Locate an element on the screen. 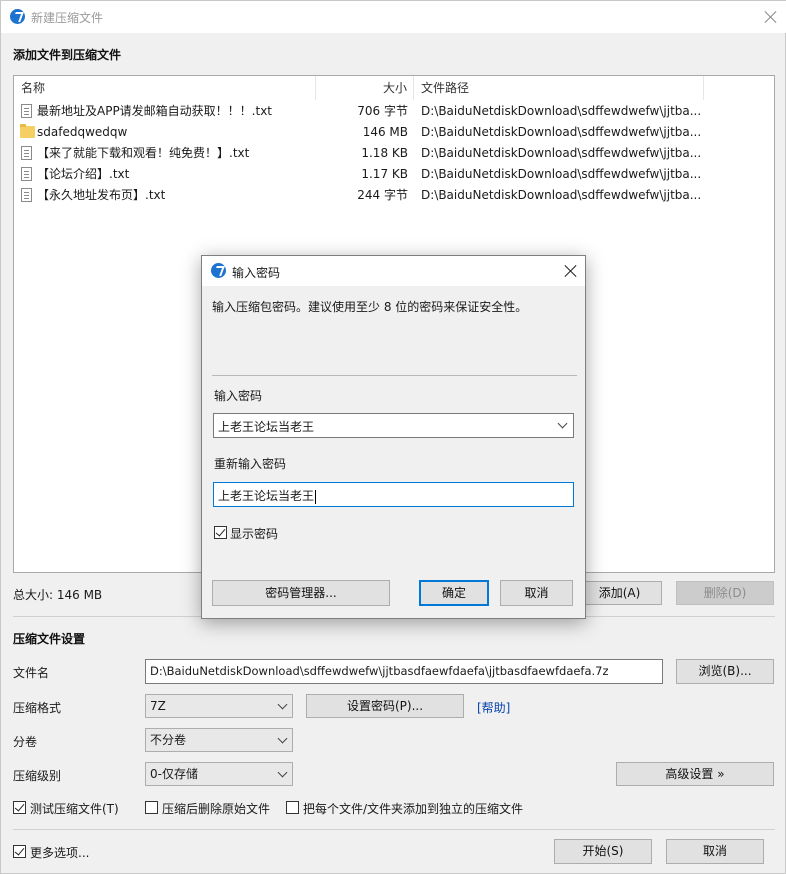 Image resolution: width=786 pixels, height=874 pixels. column-header-size: 大小 is located at coordinates (365, 88).